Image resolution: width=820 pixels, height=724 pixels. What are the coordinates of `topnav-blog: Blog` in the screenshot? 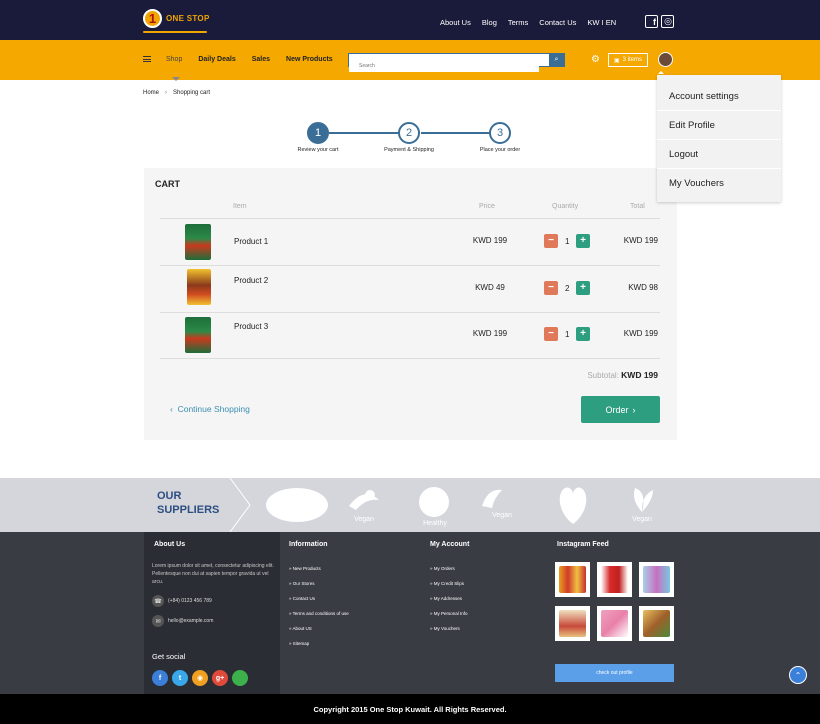 It's located at (489, 22).